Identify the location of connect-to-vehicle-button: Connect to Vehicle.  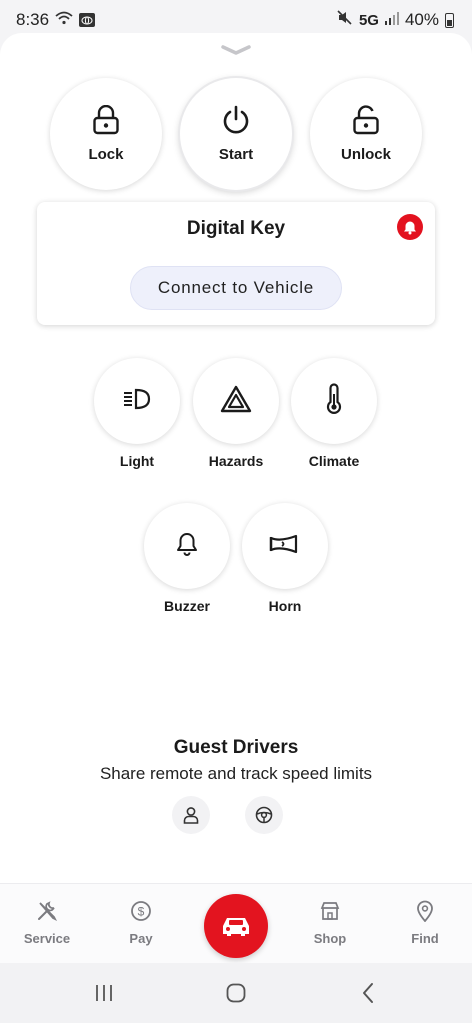
(236, 288).